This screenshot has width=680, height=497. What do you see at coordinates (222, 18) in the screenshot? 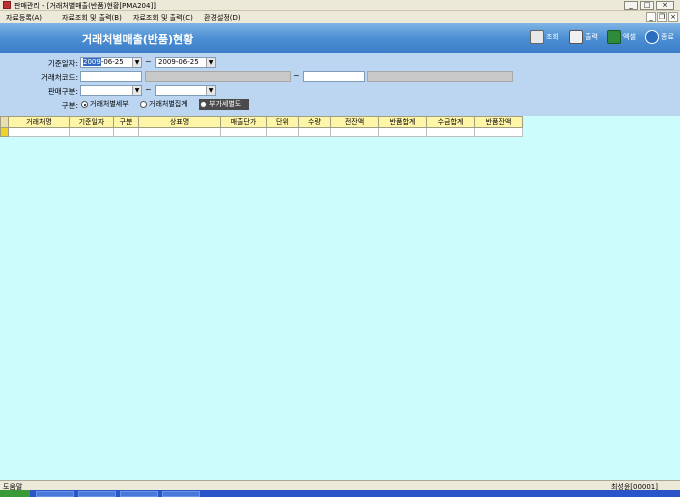
I see `menu-item-settings: 환경설정(D)` at bounding box center [222, 18].